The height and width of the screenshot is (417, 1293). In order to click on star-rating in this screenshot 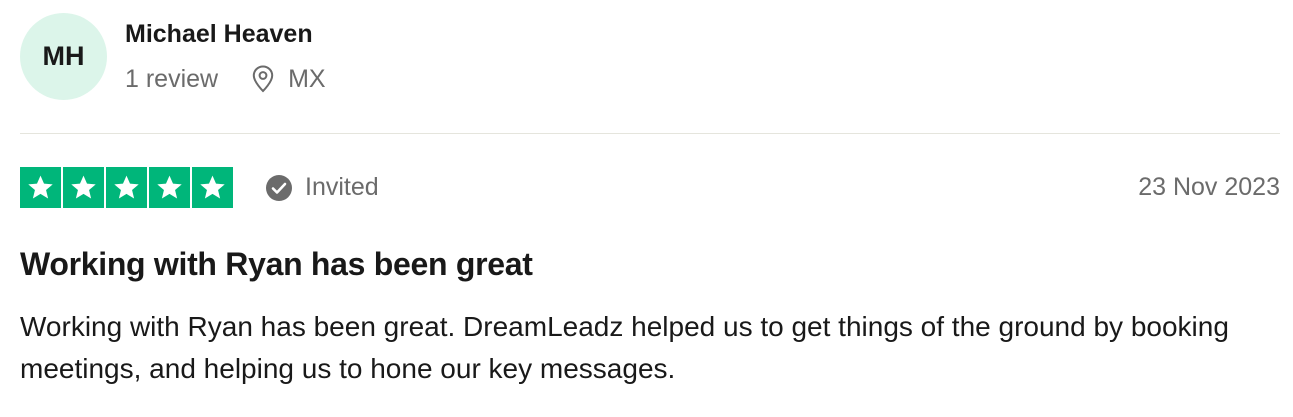, I will do `click(126, 187)`.